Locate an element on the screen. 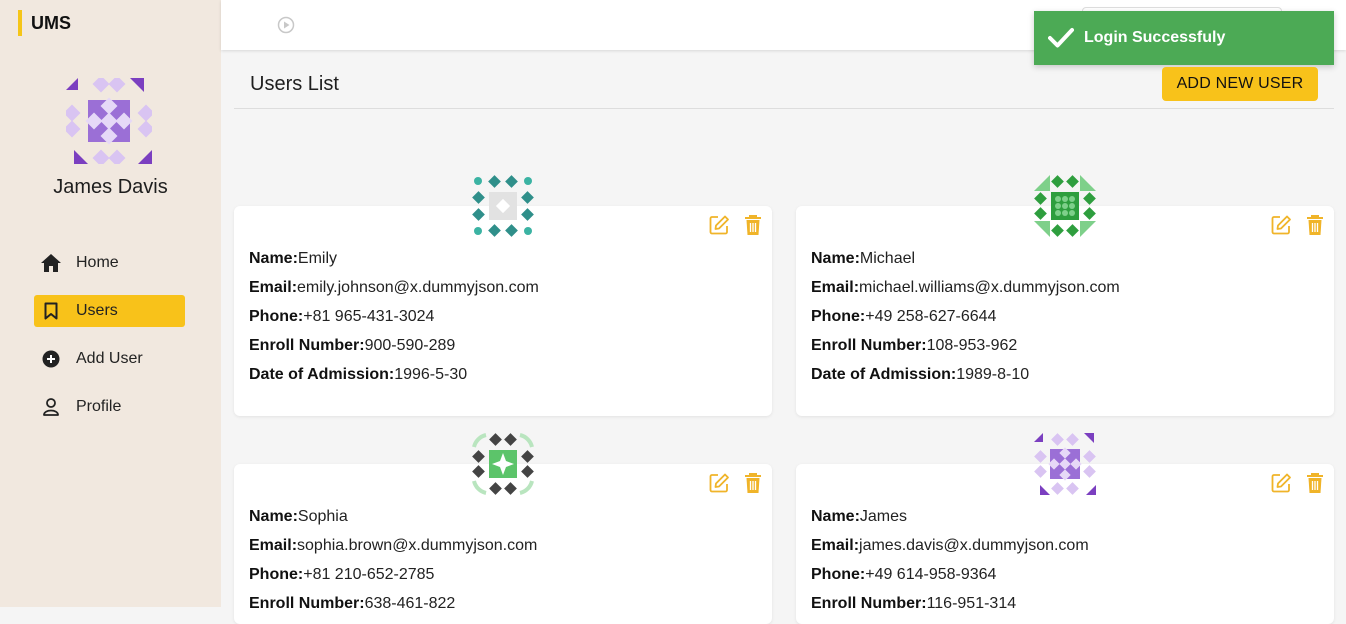  play-circle-icon is located at coordinates (286, 25).